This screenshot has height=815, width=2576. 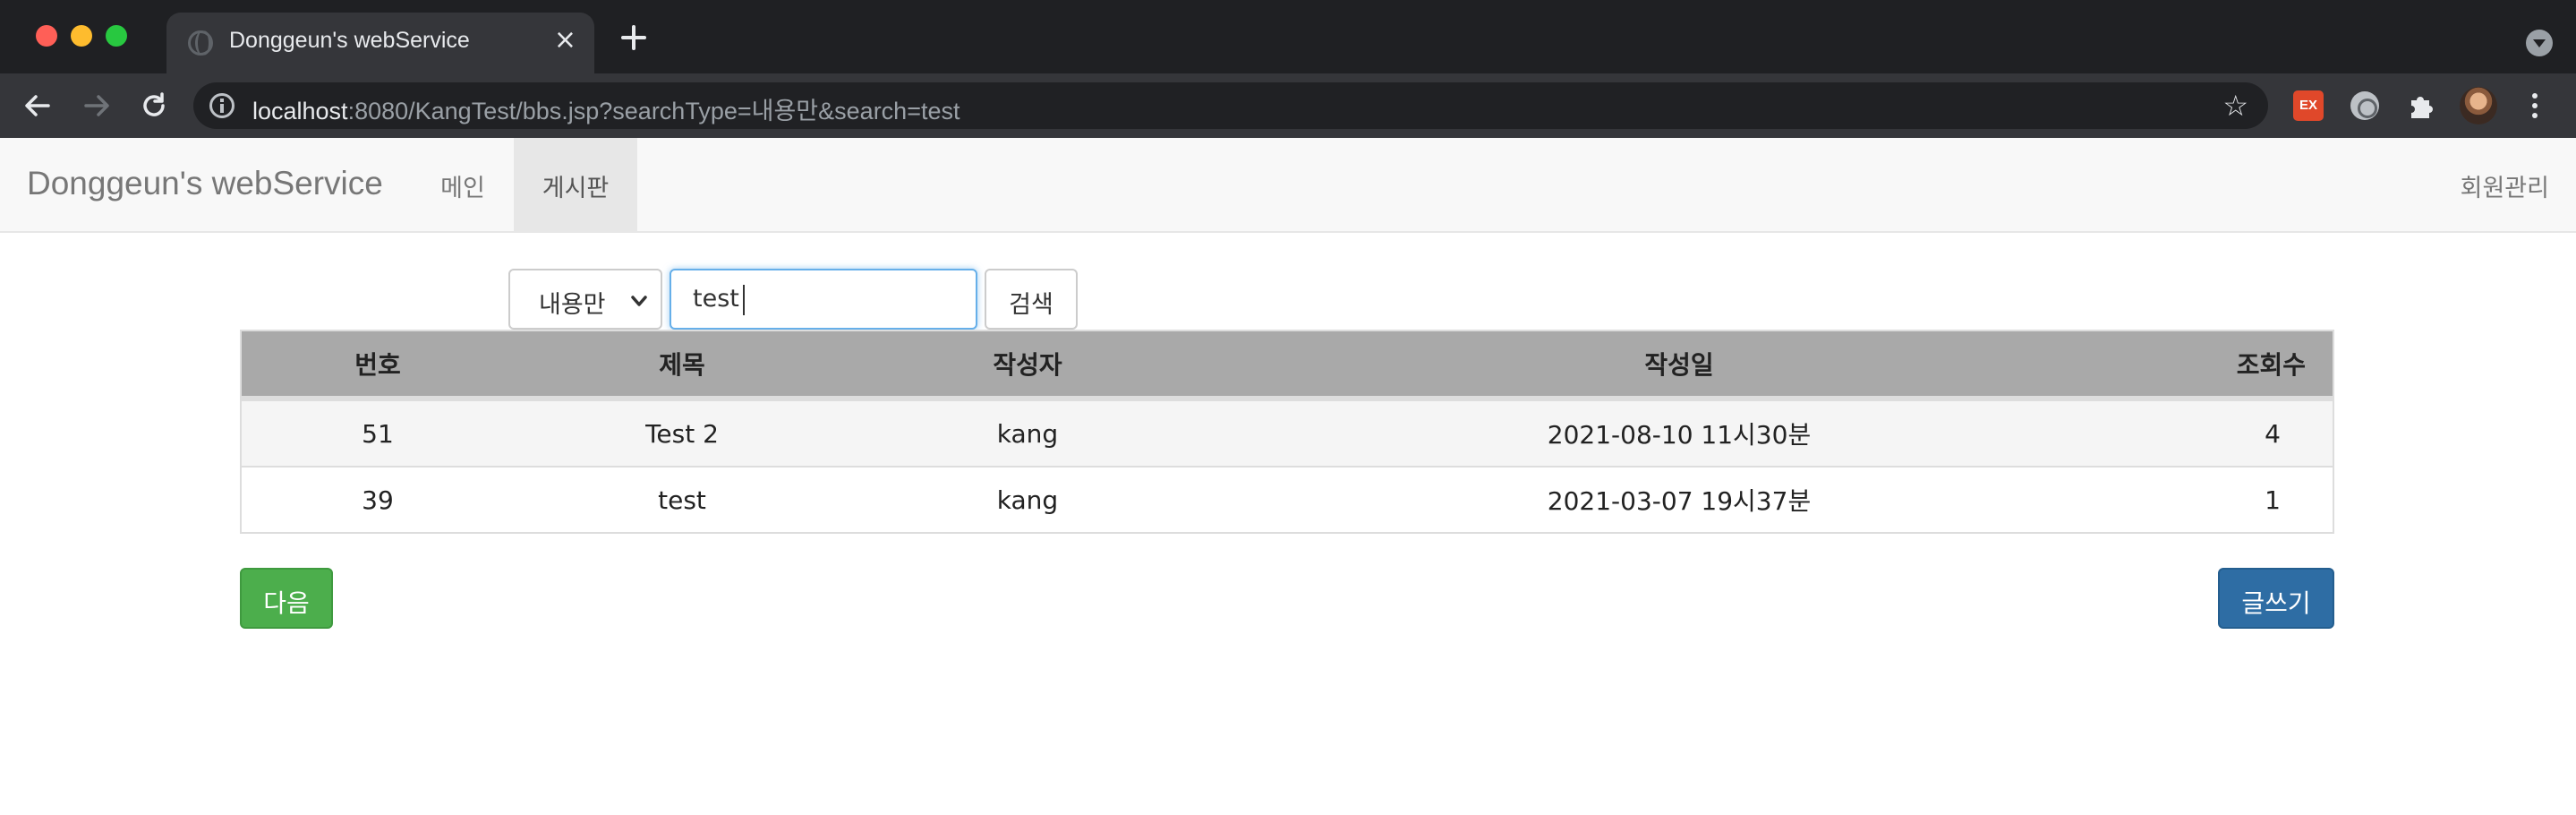 I want to click on extension-circle-icon, so click(x=2364, y=105).